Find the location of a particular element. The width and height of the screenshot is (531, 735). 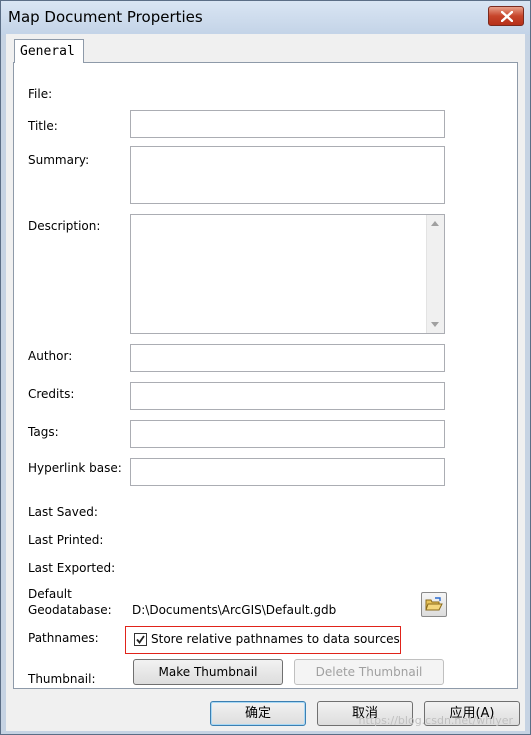

window-title: Map Document Properties is located at coordinates (105, 17).